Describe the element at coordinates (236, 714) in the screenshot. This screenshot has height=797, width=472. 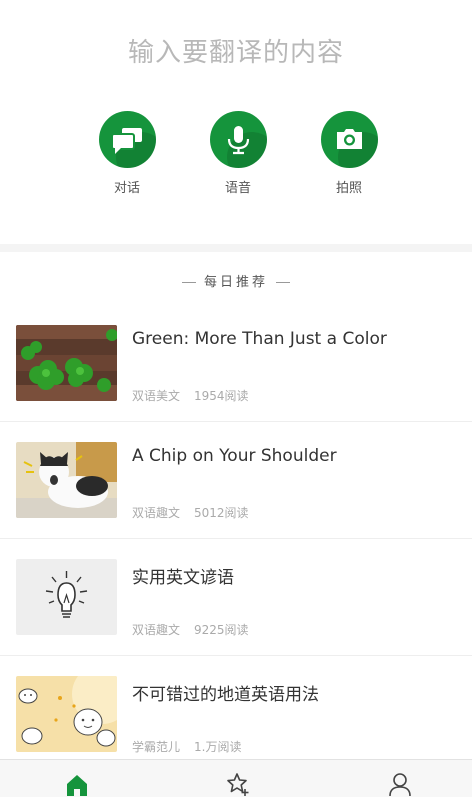
I see `article-item: 不可错过的地道英语用法 学霸范儿 1.万阅读` at that location.